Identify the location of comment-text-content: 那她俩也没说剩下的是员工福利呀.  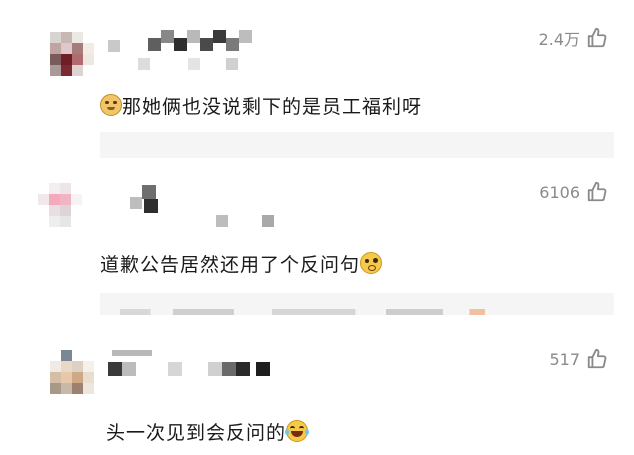
(272, 107).